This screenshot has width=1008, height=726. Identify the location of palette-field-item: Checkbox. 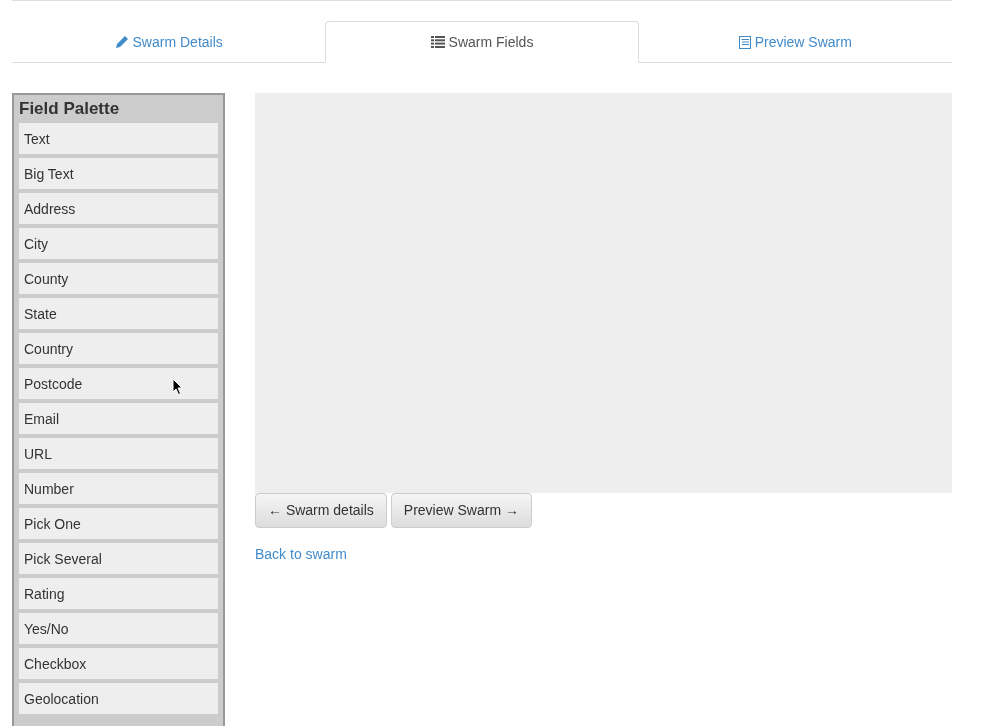
(118, 664).